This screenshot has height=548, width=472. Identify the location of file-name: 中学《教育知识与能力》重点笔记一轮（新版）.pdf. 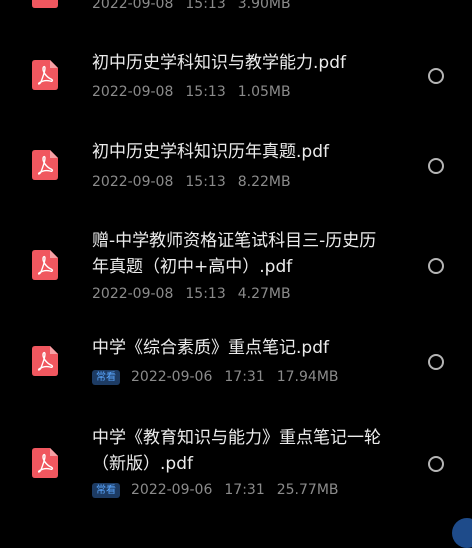
(236, 451).